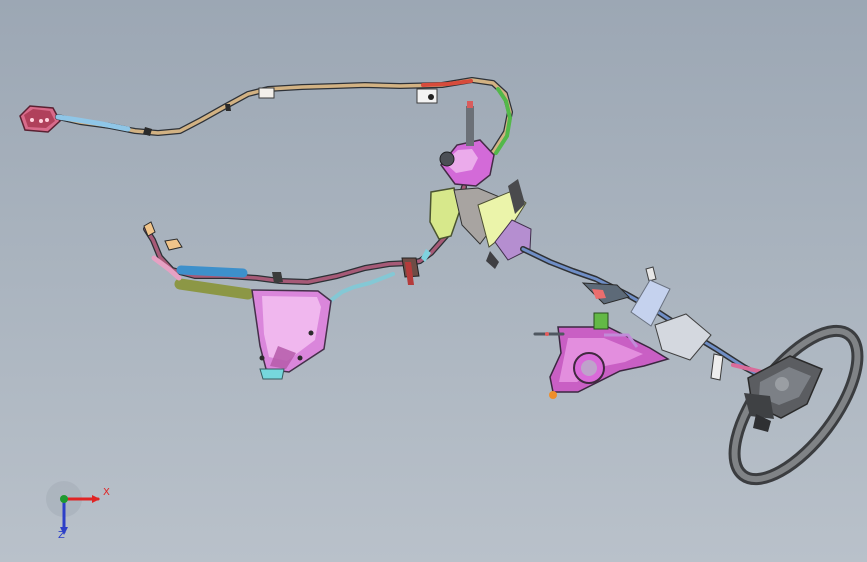 The height and width of the screenshot is (562, 867). What do you see at coordinates (305, 245) in the screenshot?
I see `lower-harness` at bounding box center [305, 245].